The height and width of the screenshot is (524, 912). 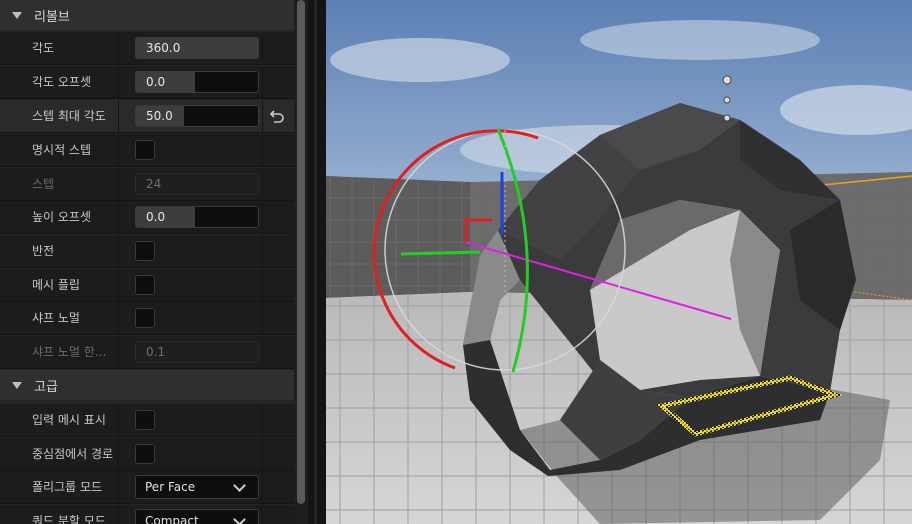 I want to click on reverse-checkbox, so click(x=145, y=251).